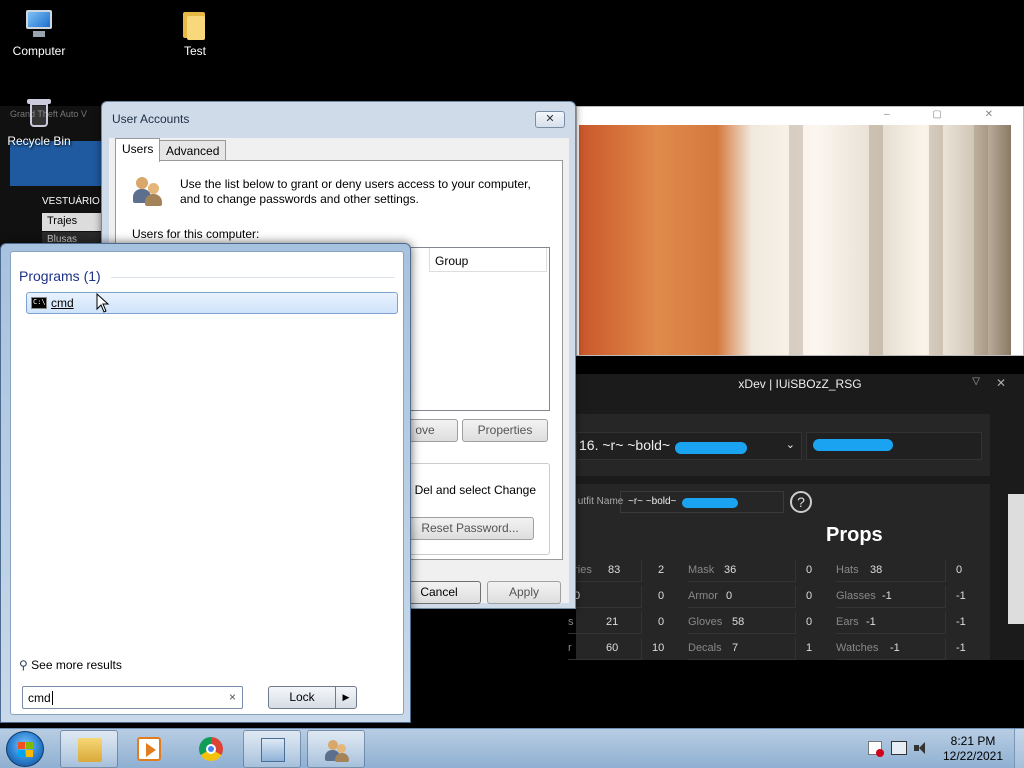 The width and height of the screenshot is (1024, 768). Describe the element at coordinates (906, 623) in the screenshot. I see `prop-row: Ears -1 -1` at that location.